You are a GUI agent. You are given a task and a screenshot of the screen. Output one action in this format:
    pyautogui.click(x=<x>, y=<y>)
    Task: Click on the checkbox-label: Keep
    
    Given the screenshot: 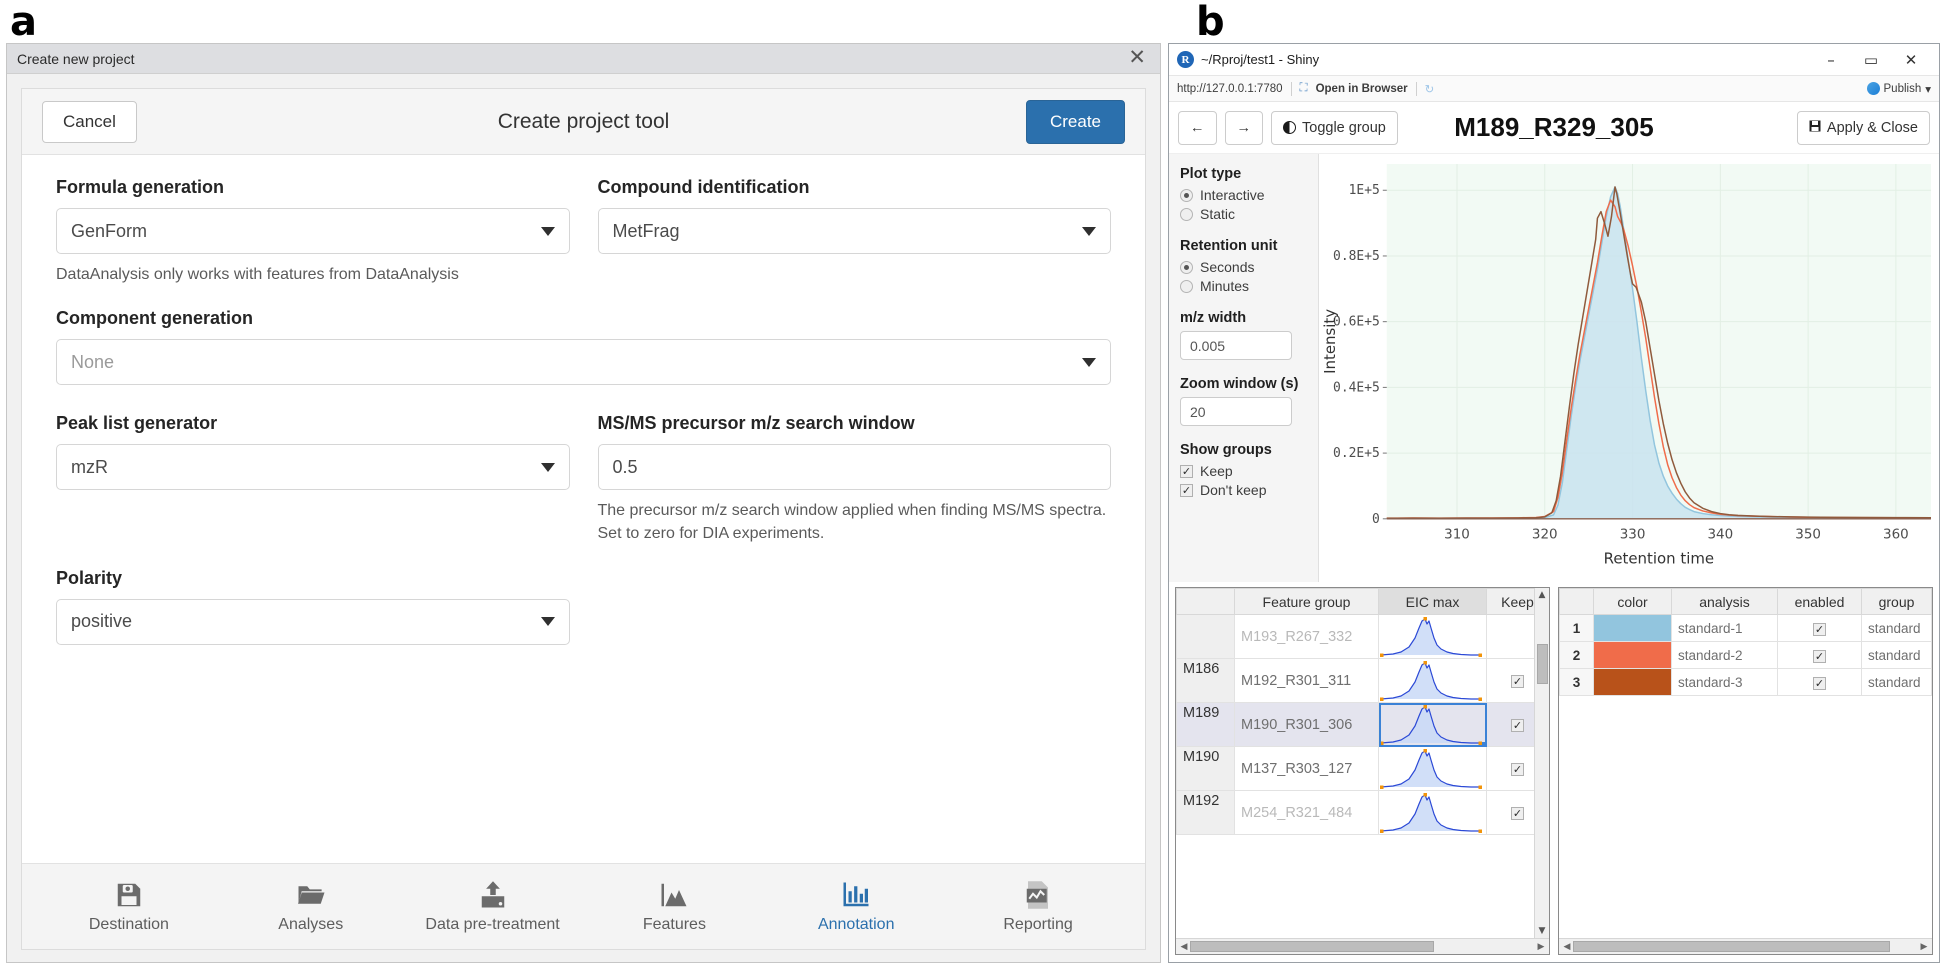 What is the action you would take?
    pyautogui.click(x=1216, y=471)
    